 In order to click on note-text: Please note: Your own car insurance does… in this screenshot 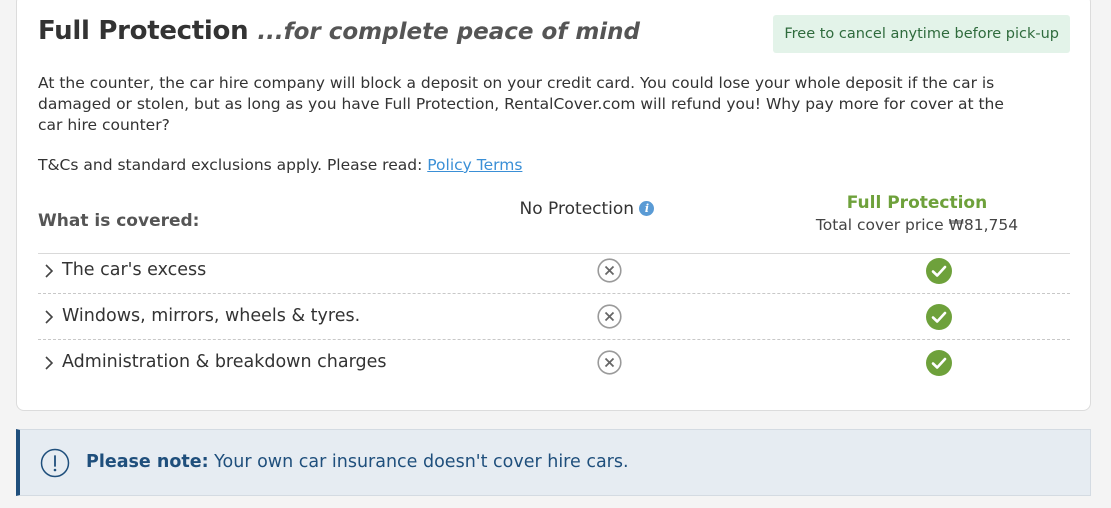, I will do `click(357, 462)`.